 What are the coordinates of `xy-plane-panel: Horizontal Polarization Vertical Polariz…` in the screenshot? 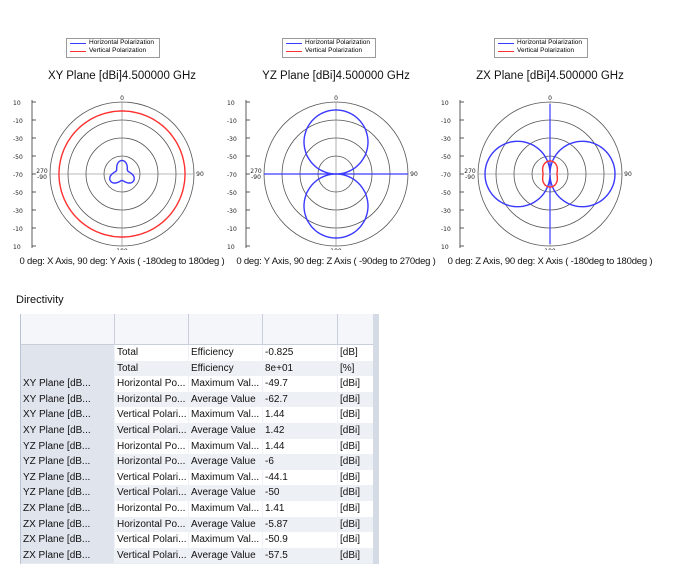 It's located at (122, 152).